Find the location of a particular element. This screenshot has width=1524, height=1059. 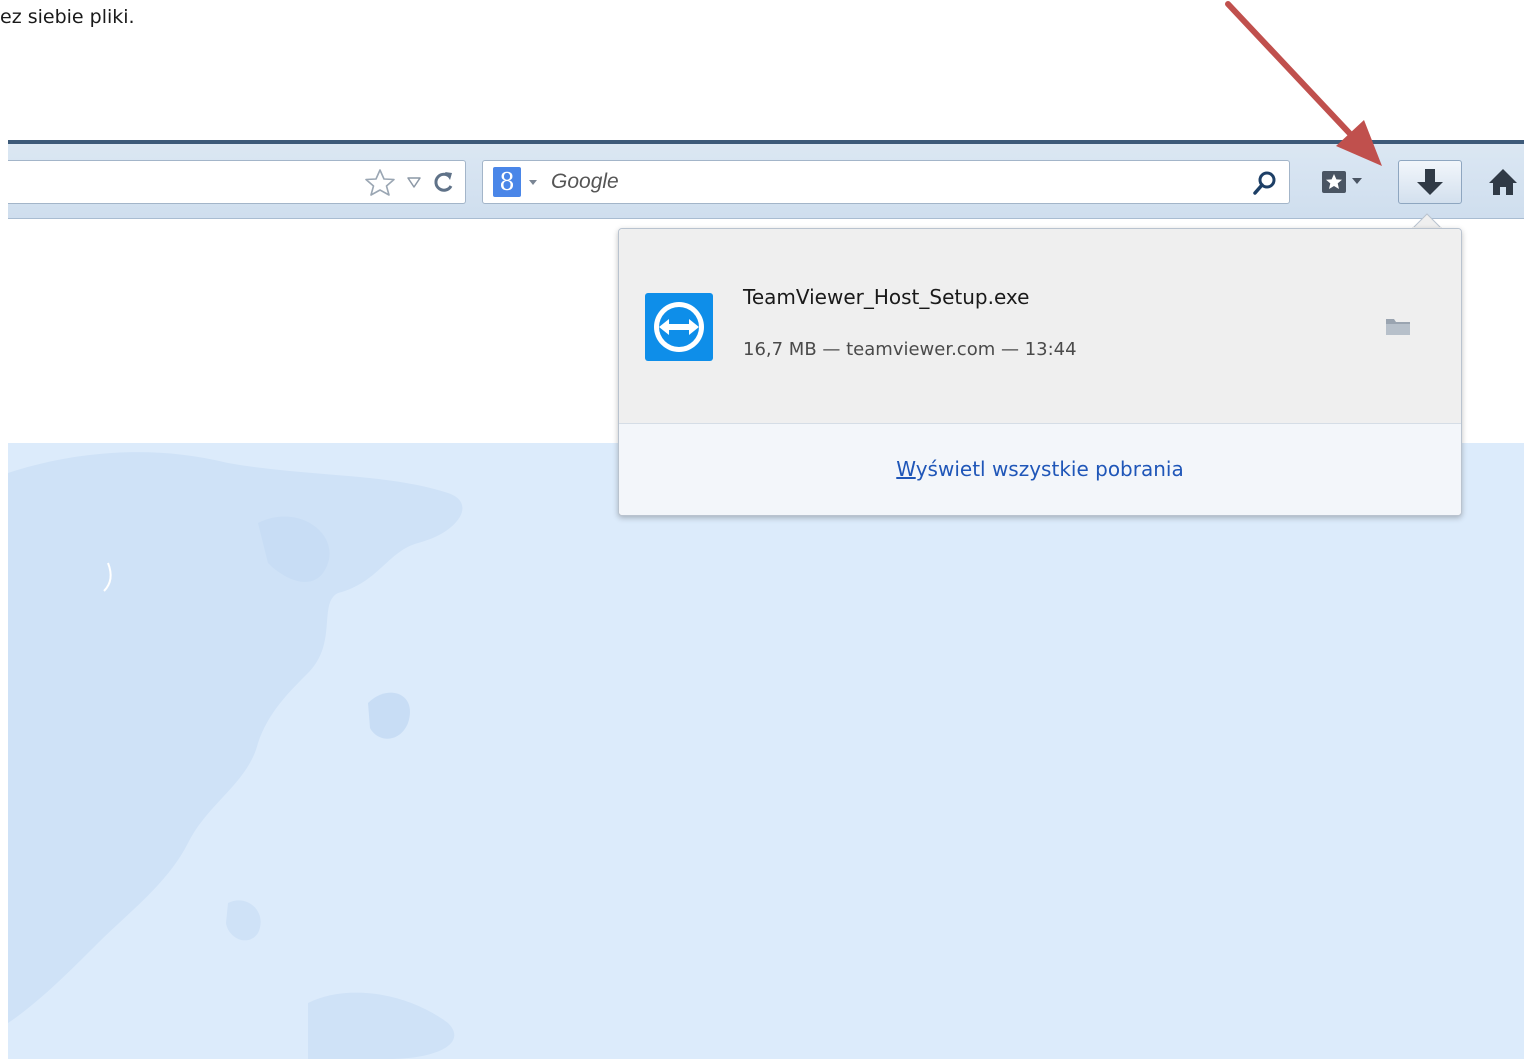

downloads-button is located at coordinates (1430, 182).